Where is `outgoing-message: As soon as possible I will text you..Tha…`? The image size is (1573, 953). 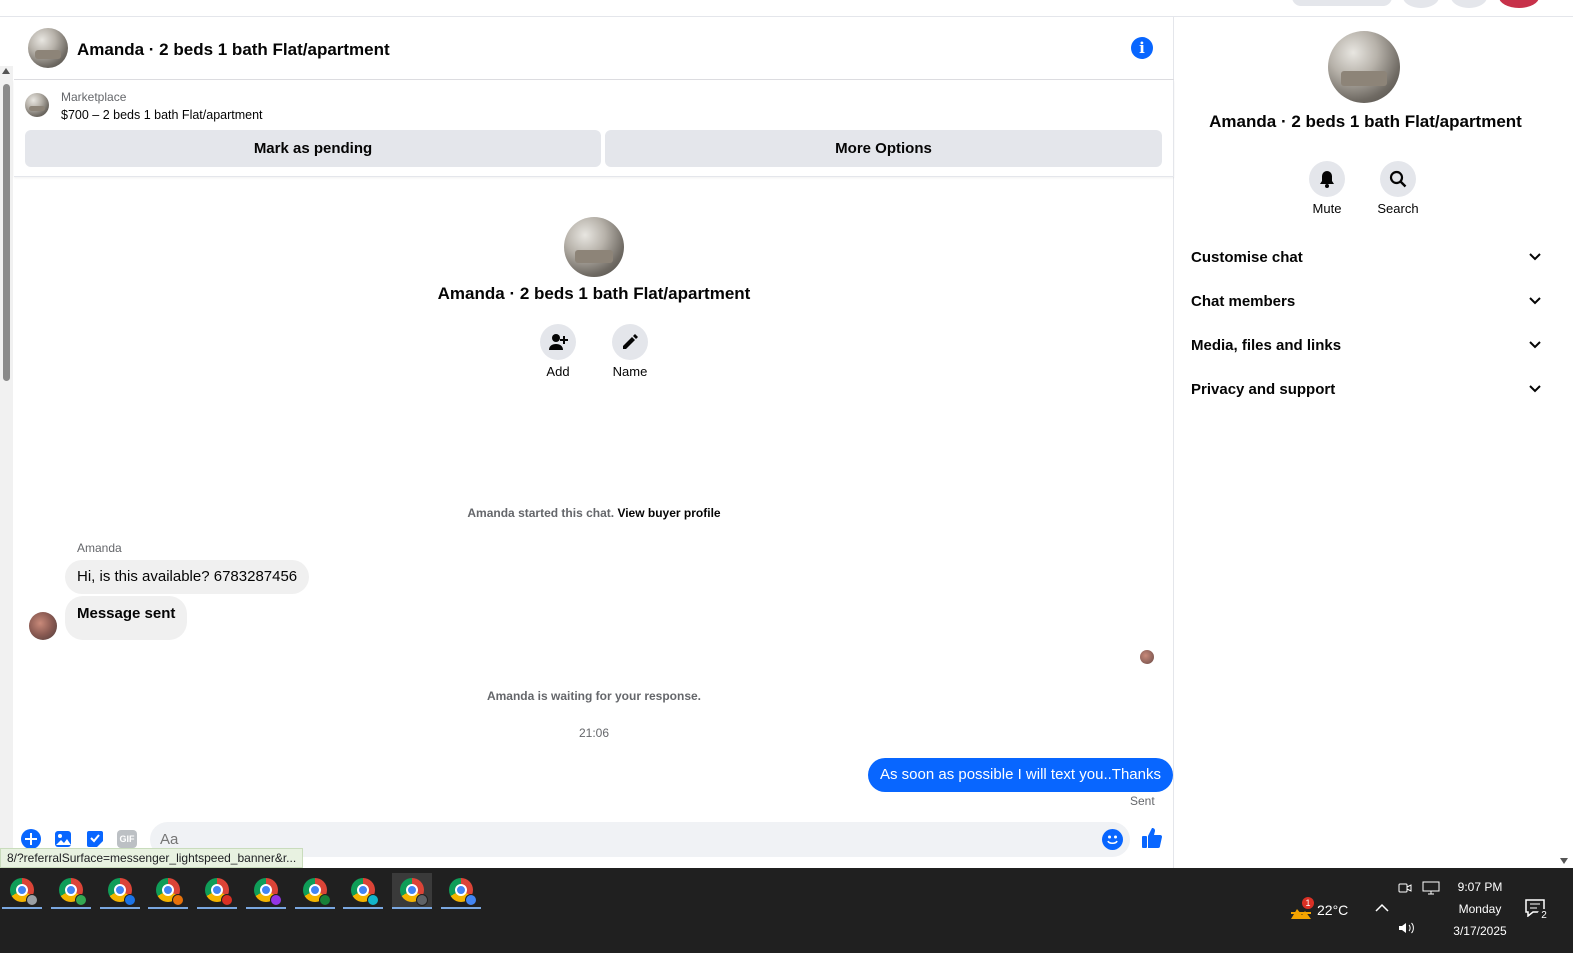
outgoing-message: As soon as possible I will text you..Tha… is located at coordinates (1020, 775).